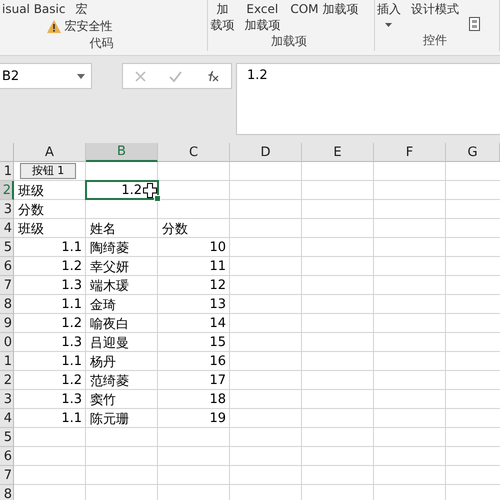 The height and width of the screenshot is (500, 500). Describe the element at coordinates (109, 343) in the screenshot. I see `table-cell-text: 吕迎曼` at that location.